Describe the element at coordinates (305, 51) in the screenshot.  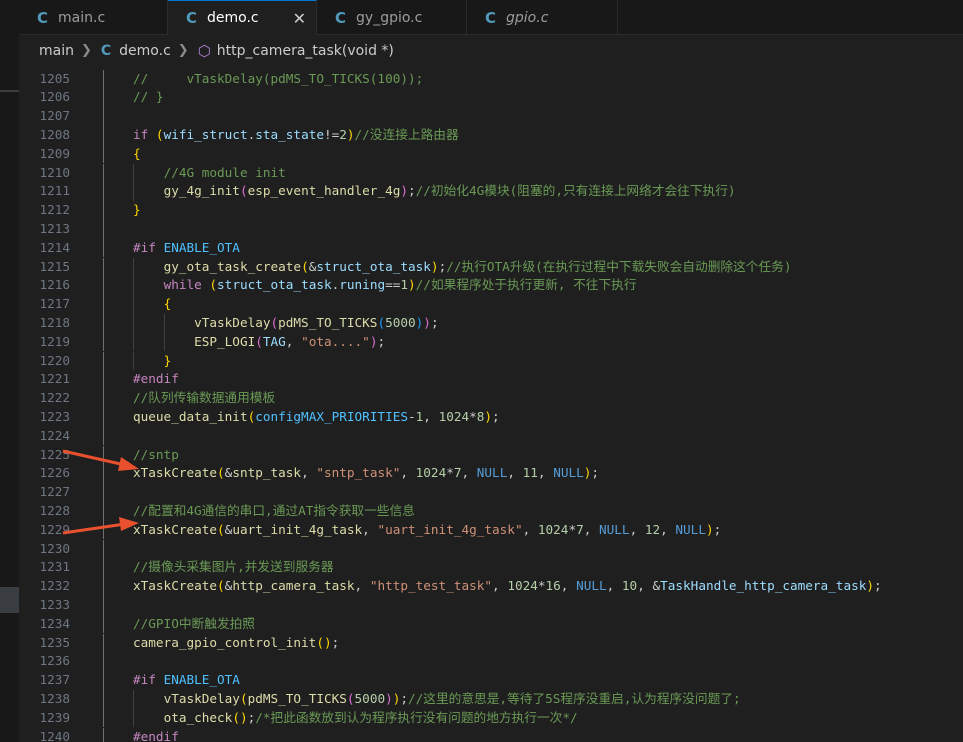
I see `breadcrumb-symbol: http_camera_task(void *)` at that location.